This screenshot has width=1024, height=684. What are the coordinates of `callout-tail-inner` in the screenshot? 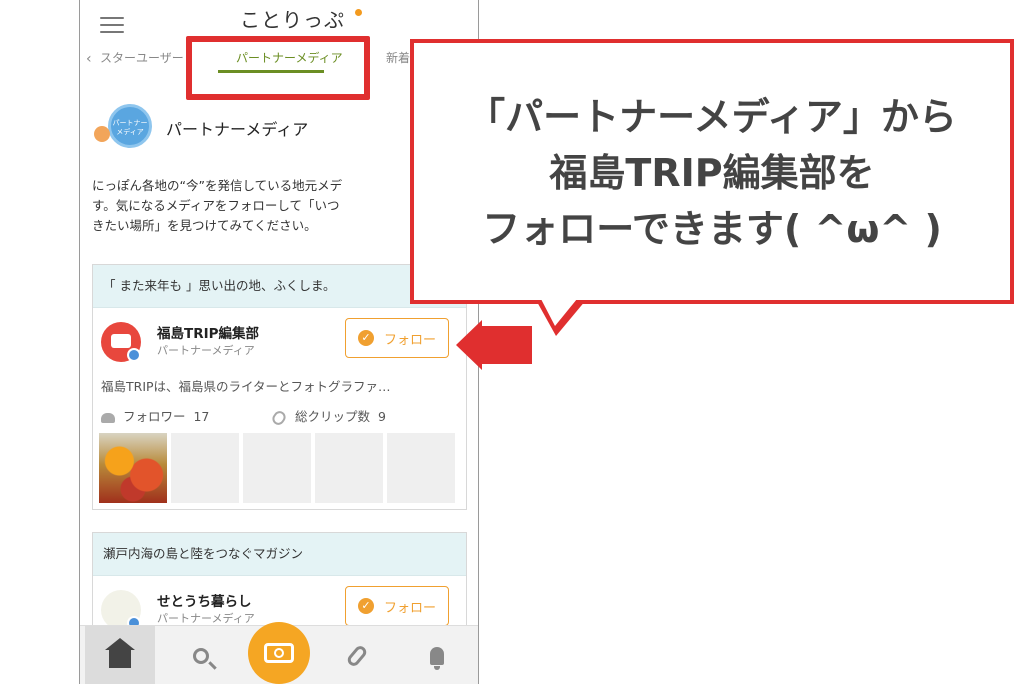 It's located at (559, 312).